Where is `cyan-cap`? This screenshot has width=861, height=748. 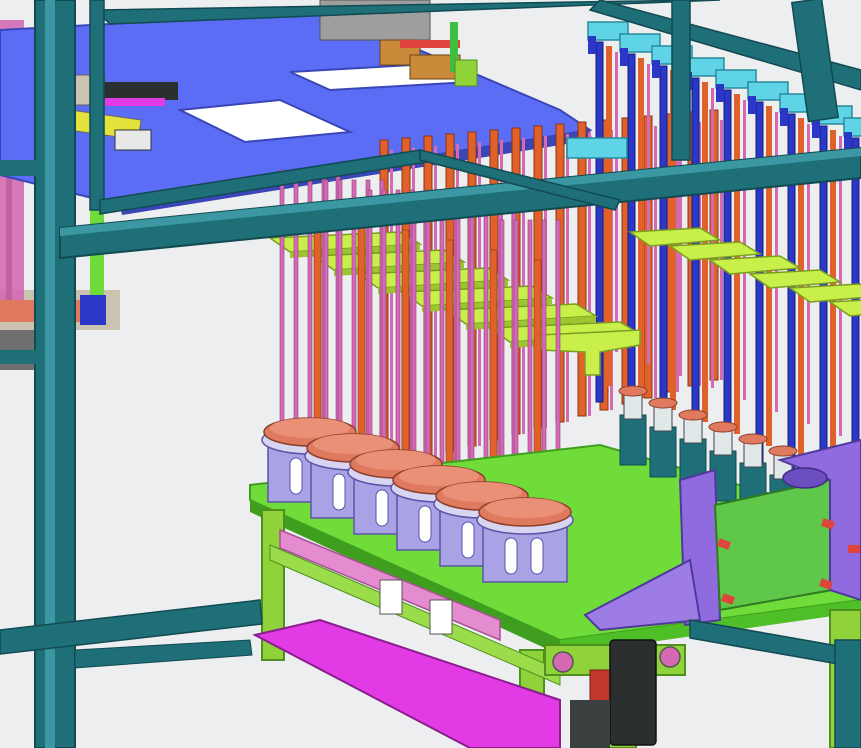 cyan-cap is located at coordinates (597, 148).